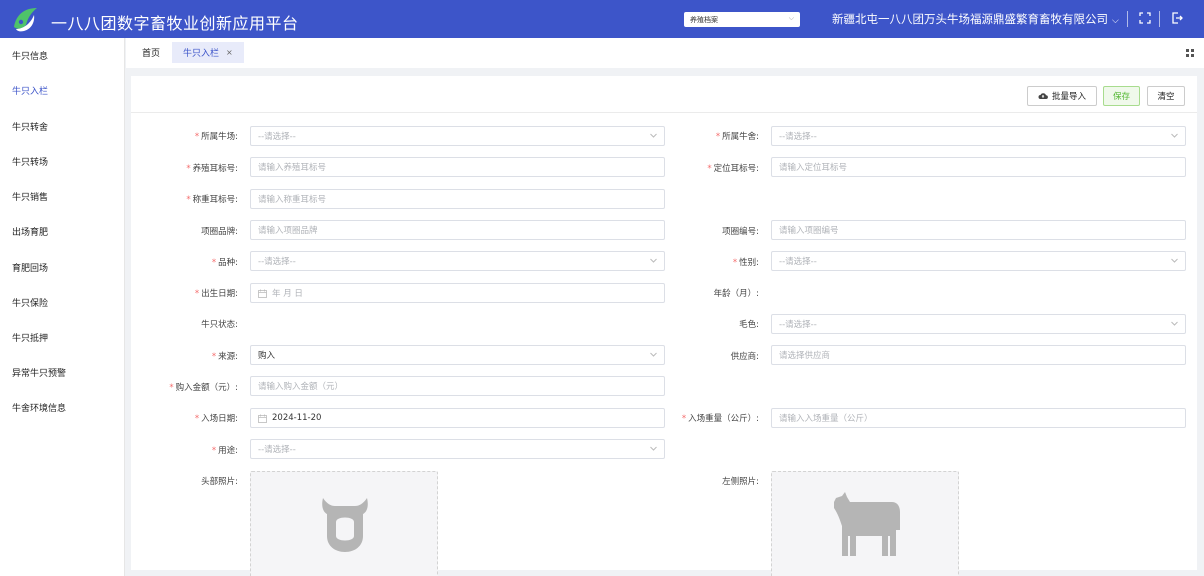  Describe the element at coordinates (30, 231) in the screenshot. I see `sidebar-item-fattening-out: 出场育肥` at that location.